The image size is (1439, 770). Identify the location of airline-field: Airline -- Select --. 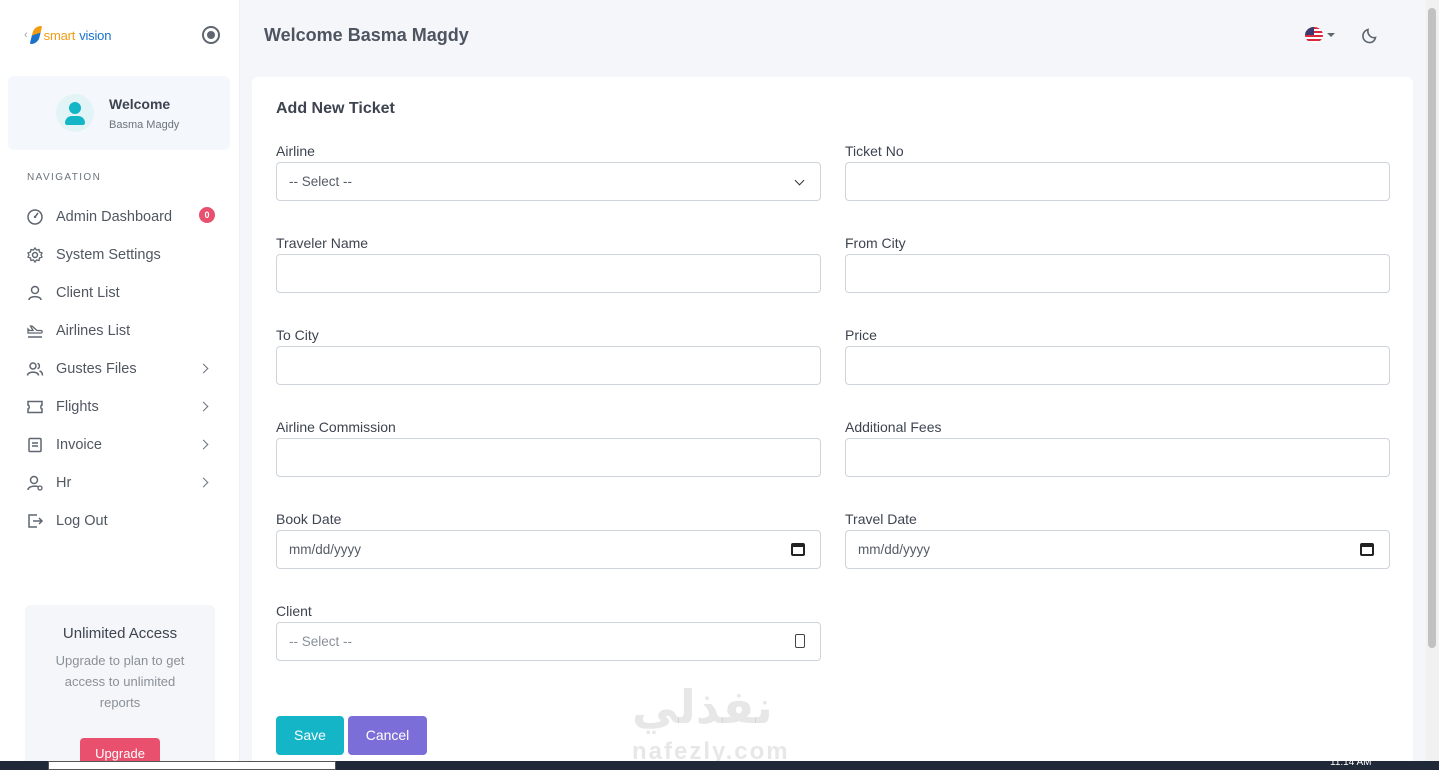
(548, 172).